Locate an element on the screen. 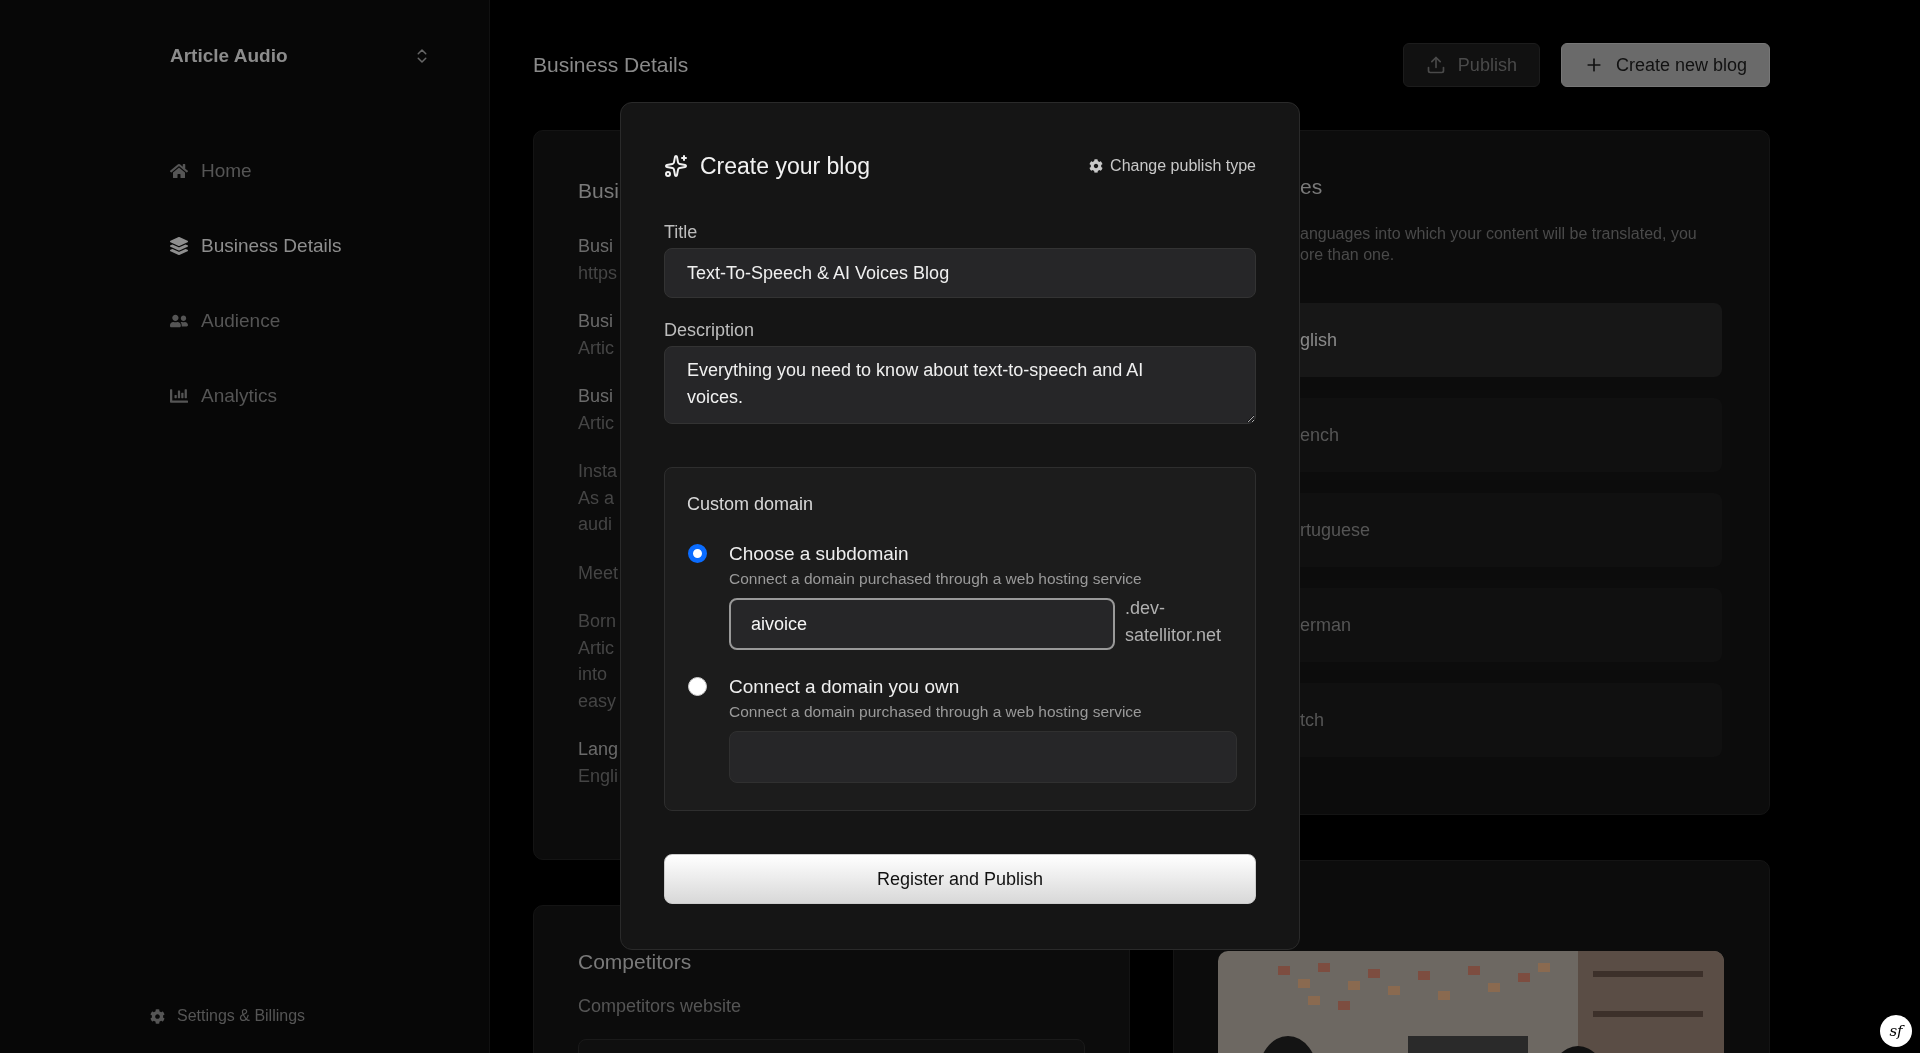 The width and height of the screenshot is (1920, 1053). option-label: Connect a domain you own is located at coordinates (845, 687).